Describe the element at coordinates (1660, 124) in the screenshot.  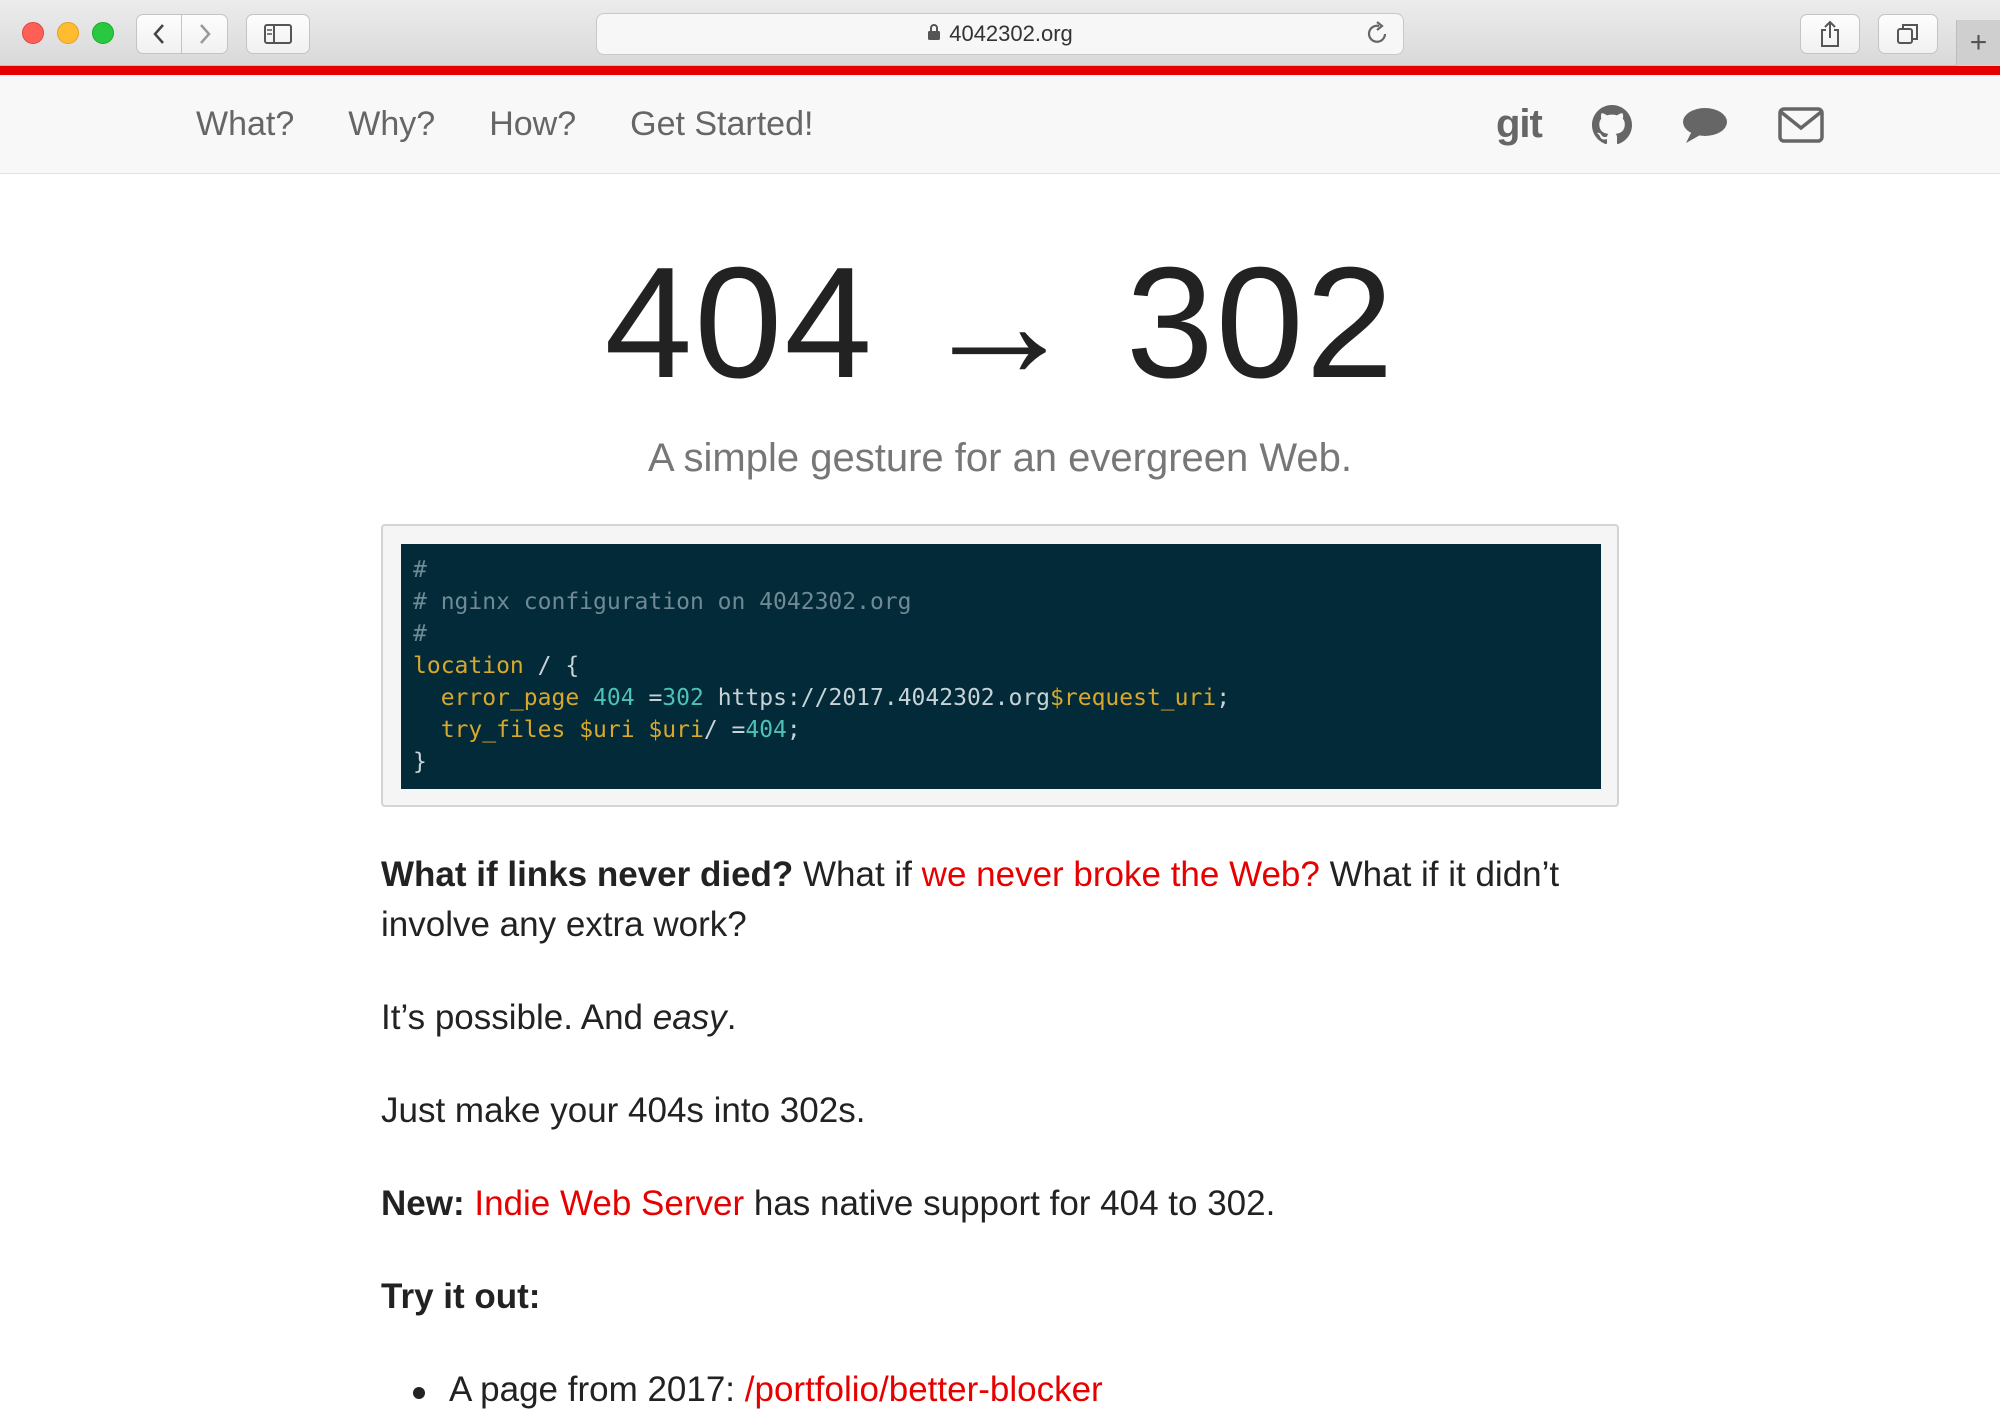
I see `nav-icons: git` at that location.